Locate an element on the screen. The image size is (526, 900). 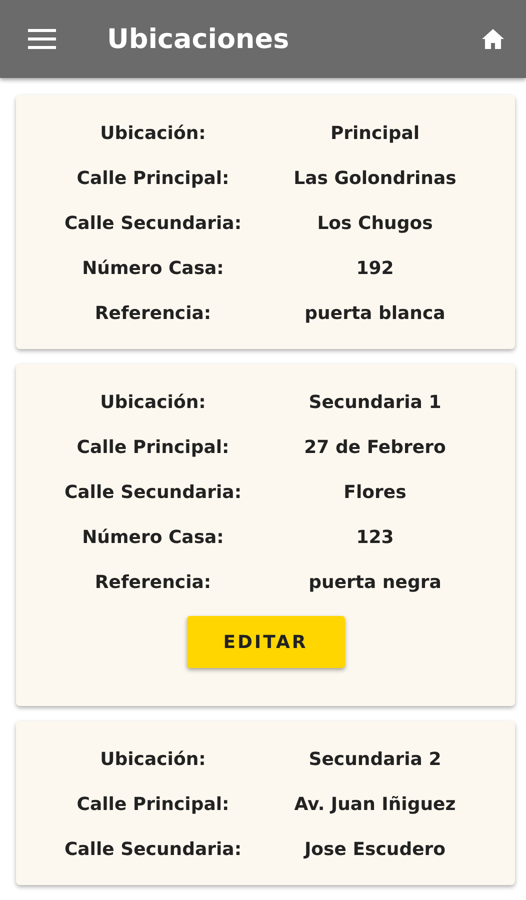
home-icon is located at coordinates (493, 39).